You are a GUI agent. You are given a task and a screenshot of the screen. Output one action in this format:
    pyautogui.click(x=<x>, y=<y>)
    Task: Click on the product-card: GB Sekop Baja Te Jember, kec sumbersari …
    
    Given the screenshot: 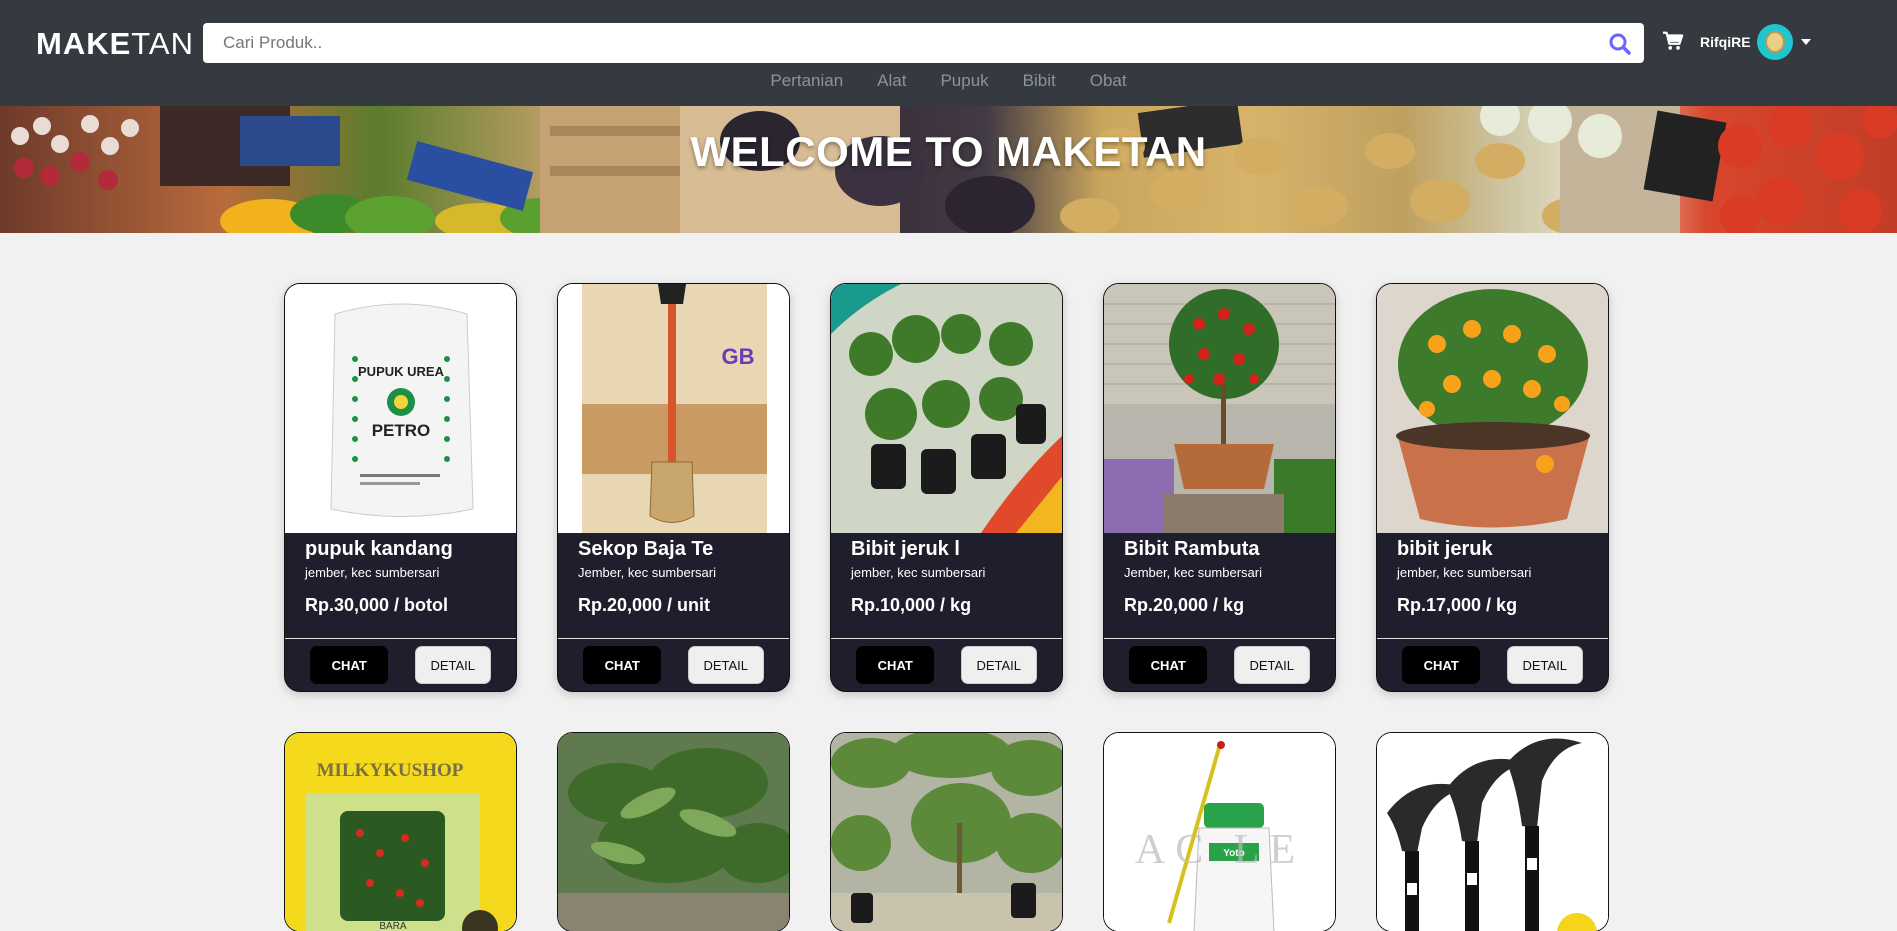 What is the action you would take?
    pyautogui.click(x=673, y=487)
    